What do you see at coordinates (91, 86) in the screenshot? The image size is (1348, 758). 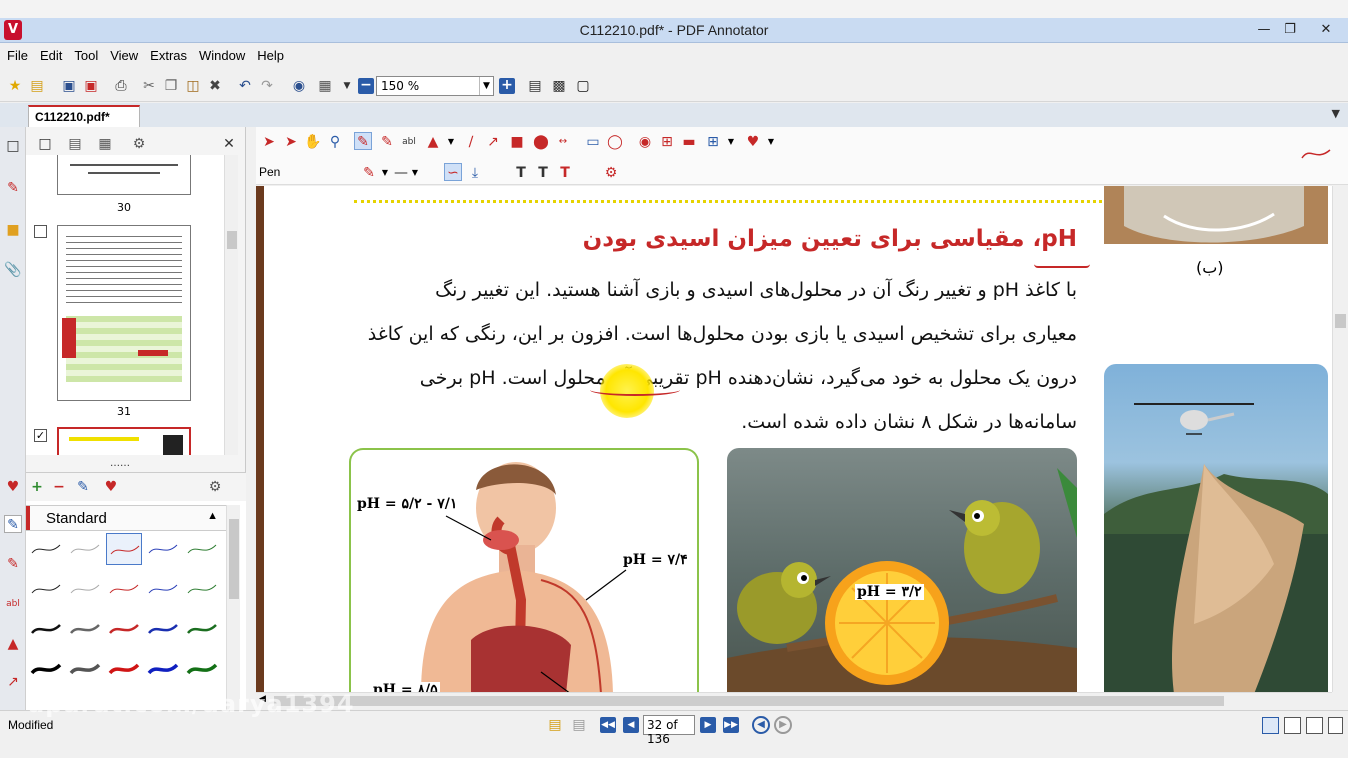 I see `save-as-icon: ▣` at bounding box center [91, 86].